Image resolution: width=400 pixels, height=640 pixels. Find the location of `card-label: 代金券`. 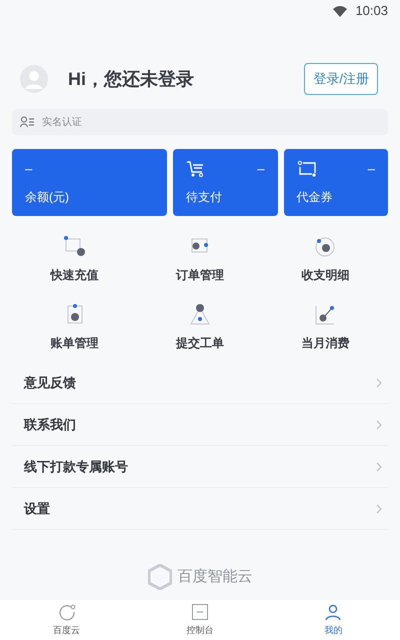

card-label: 代金券 is located at coordinates (315, 197).